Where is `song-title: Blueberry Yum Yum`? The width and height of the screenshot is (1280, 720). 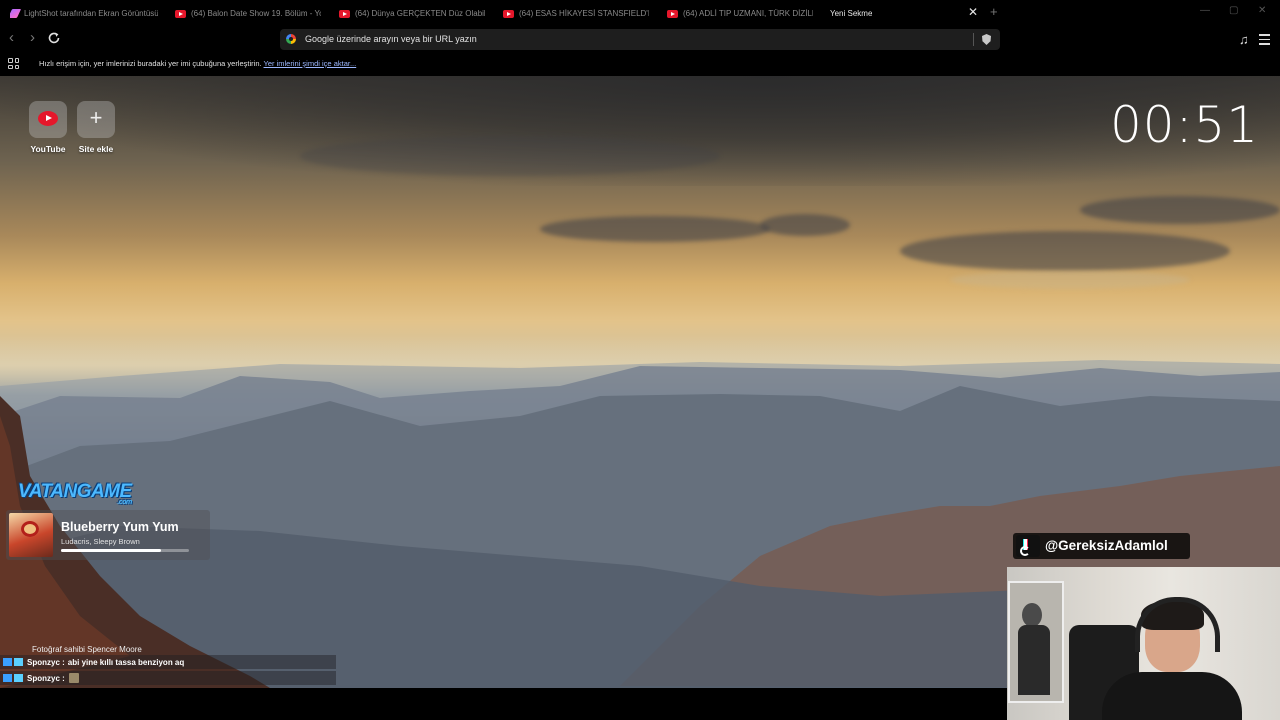
song-title: Blueberry Yum Yum is located at coordinates (120, 527).